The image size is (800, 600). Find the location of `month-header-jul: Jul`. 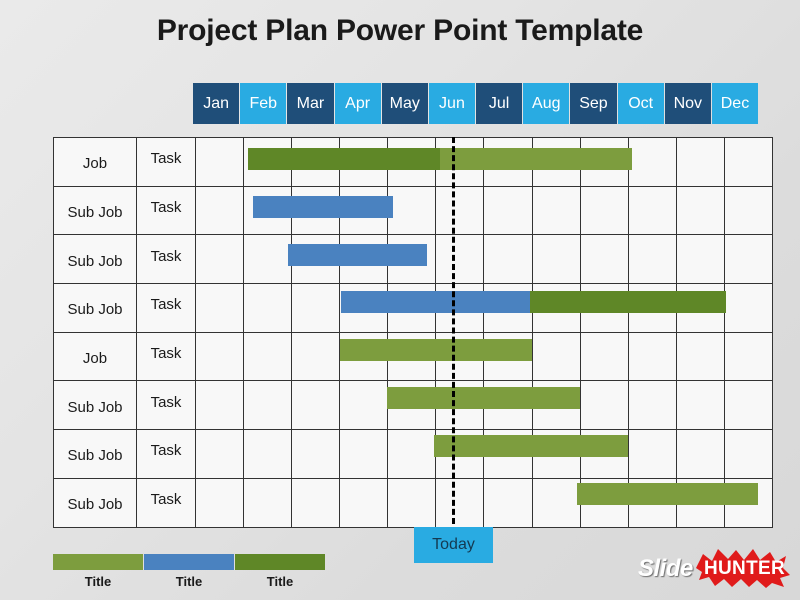

month-header-jul: Jul is located at coordinates (499, 103).